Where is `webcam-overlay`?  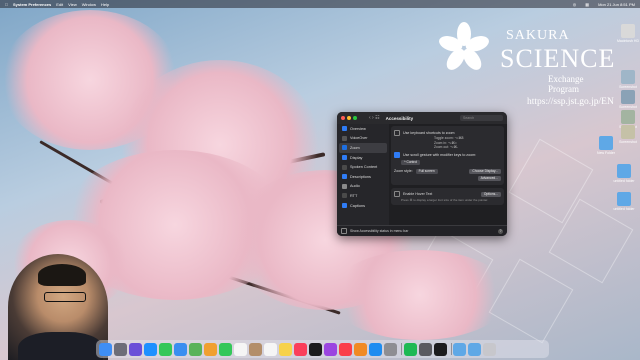
webcam-overlay is located at coordinates (58, 307).